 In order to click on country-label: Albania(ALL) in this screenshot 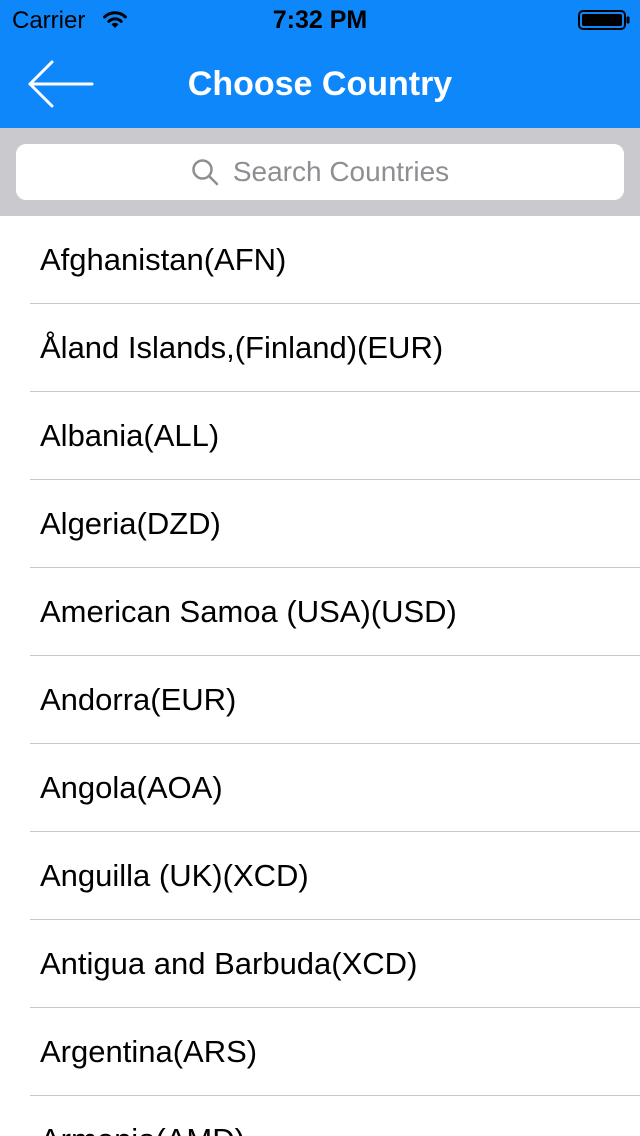, I will do `click(130, 435)`.